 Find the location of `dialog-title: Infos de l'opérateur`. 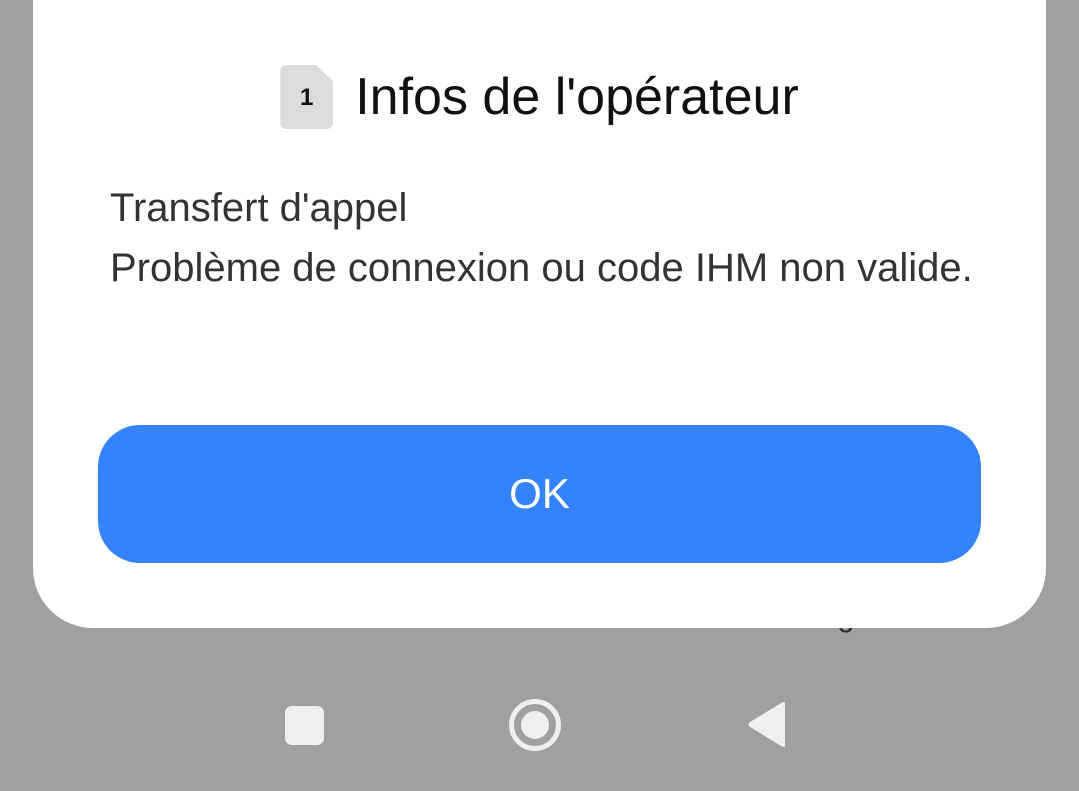

dialog-title: Infos de l'opérateur is located at coordinates (577, 97).